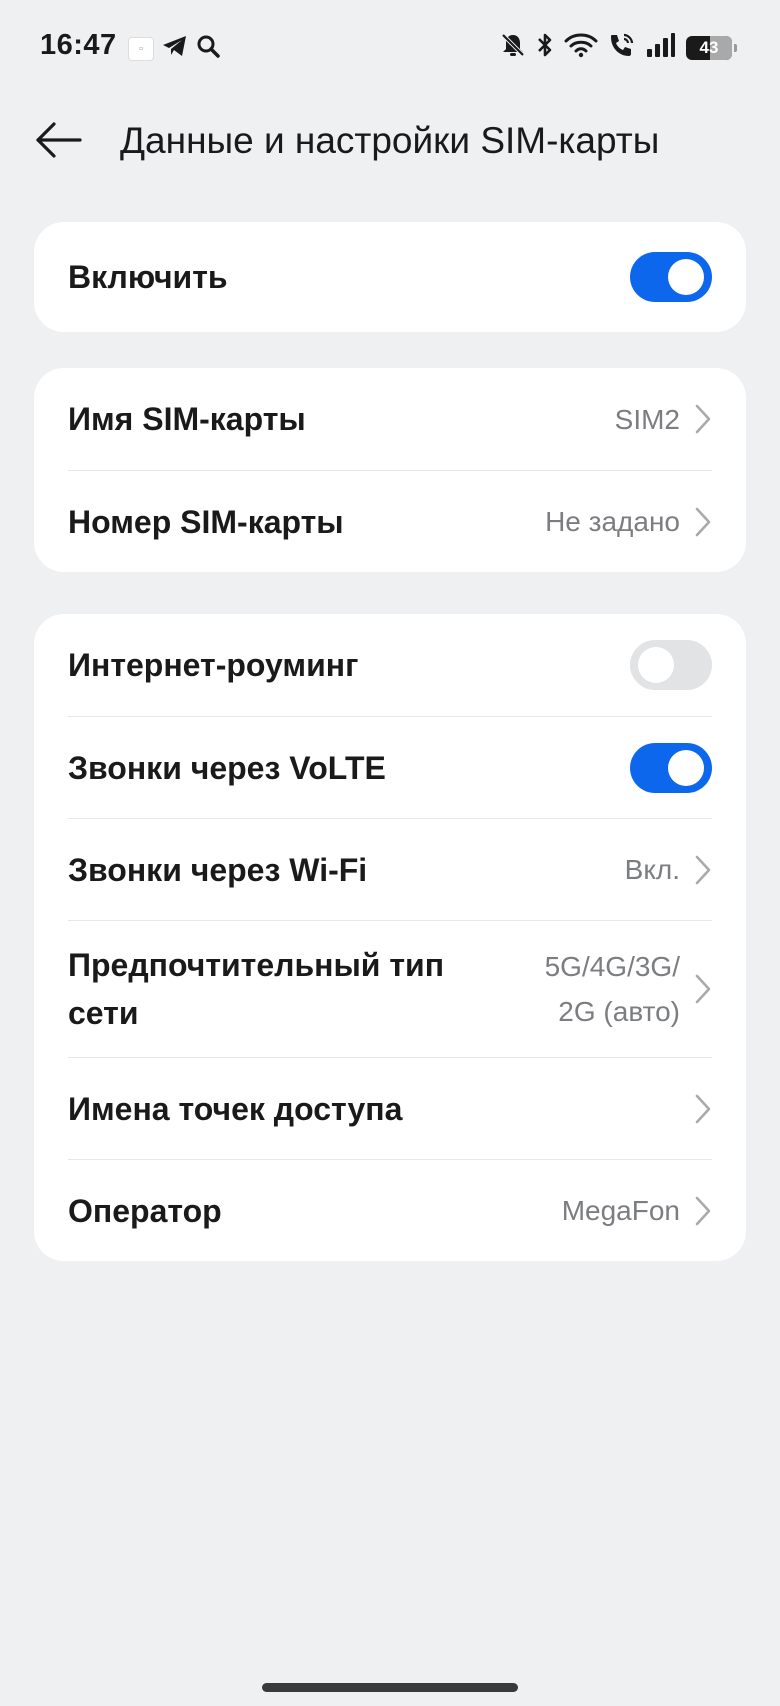 This screenshot has width=780, height=1706. I want to click on battery-level: 43, so click(709, 47).